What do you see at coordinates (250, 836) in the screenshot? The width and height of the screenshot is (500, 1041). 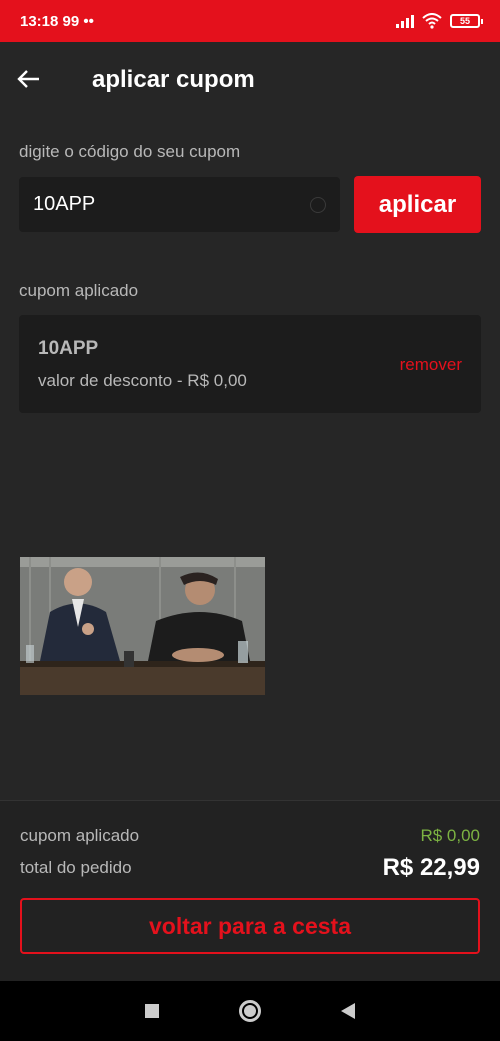 I see `coupon-summary-row: cupom aplicado R$ 0,00` at bounding box center [250, 836].